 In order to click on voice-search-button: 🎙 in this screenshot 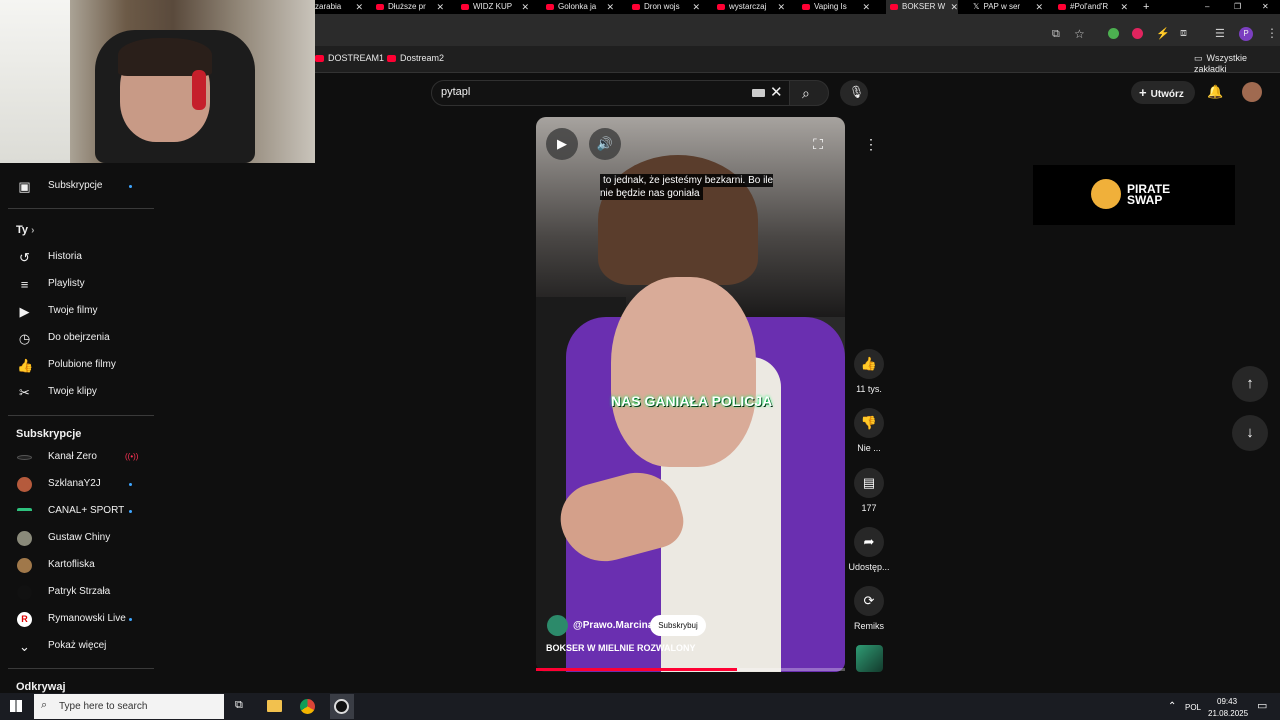, I will do `click(854, 93)`.